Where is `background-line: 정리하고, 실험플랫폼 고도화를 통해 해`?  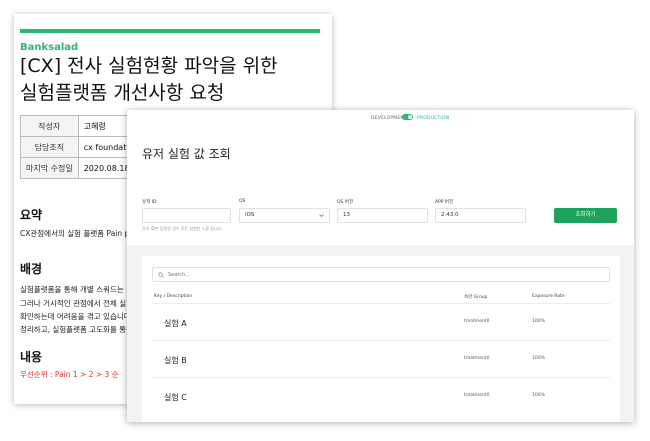
background-line: 정리하고, 실험플랫폼 고도화를 통해 해 is located at coordinates (81, 329).